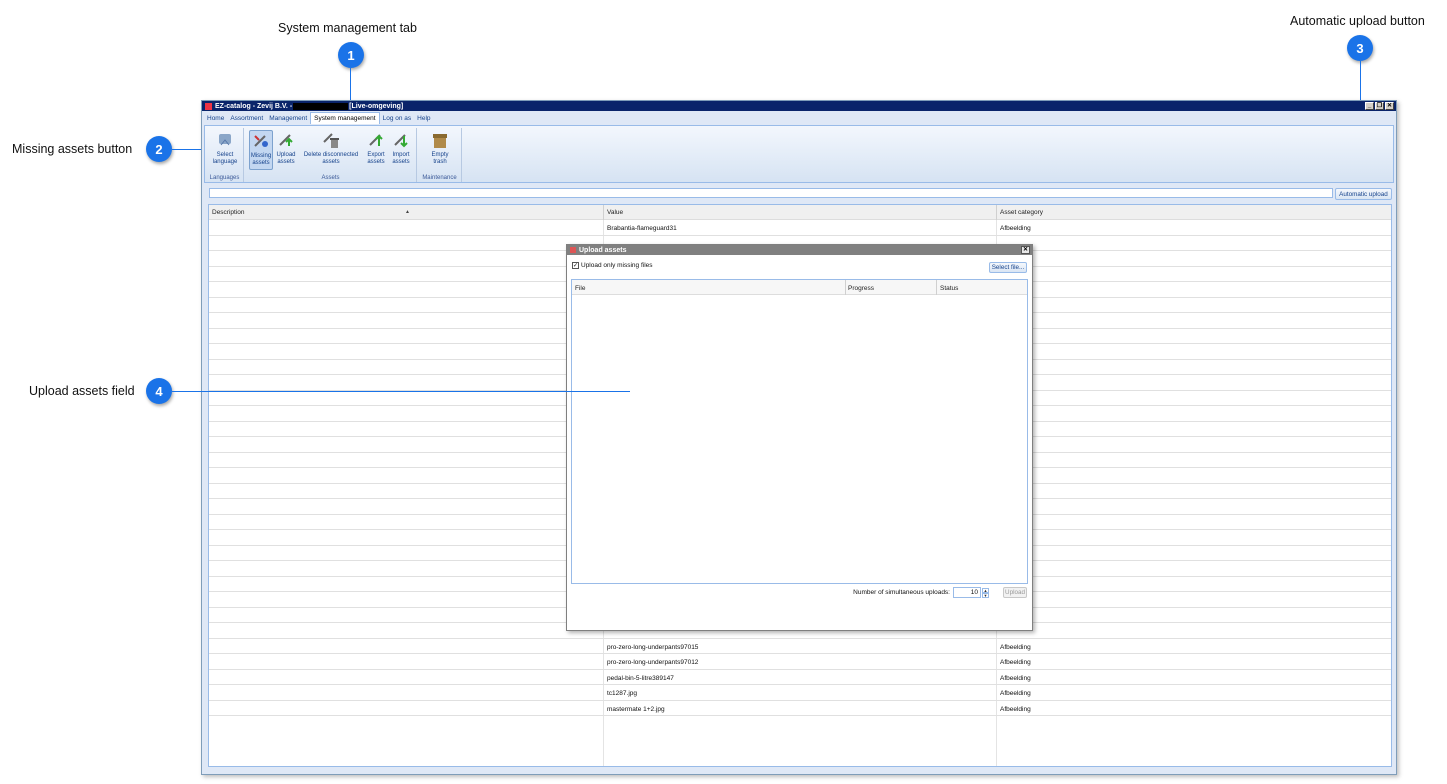 This screenshot has width=1447, height=784. Describe the element at coordinates (288, 118) in the screenshot. I see `tab-management: Management` at that location.